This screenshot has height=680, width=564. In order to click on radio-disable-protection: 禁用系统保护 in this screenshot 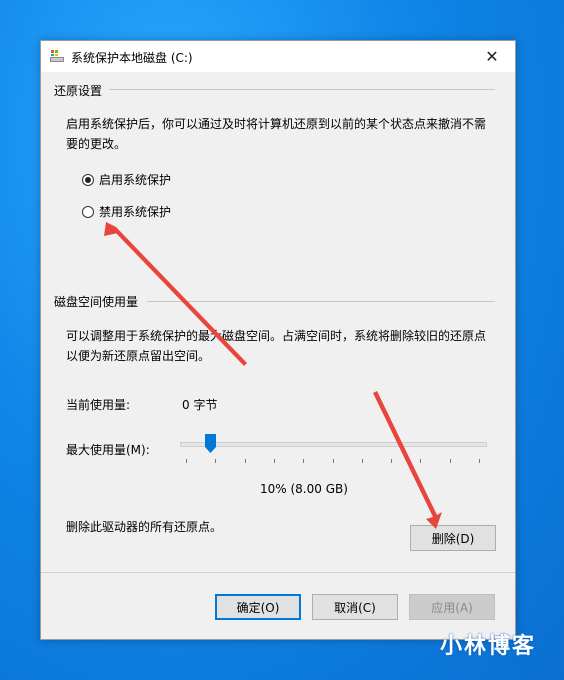, I will do `click(126, 211)`.